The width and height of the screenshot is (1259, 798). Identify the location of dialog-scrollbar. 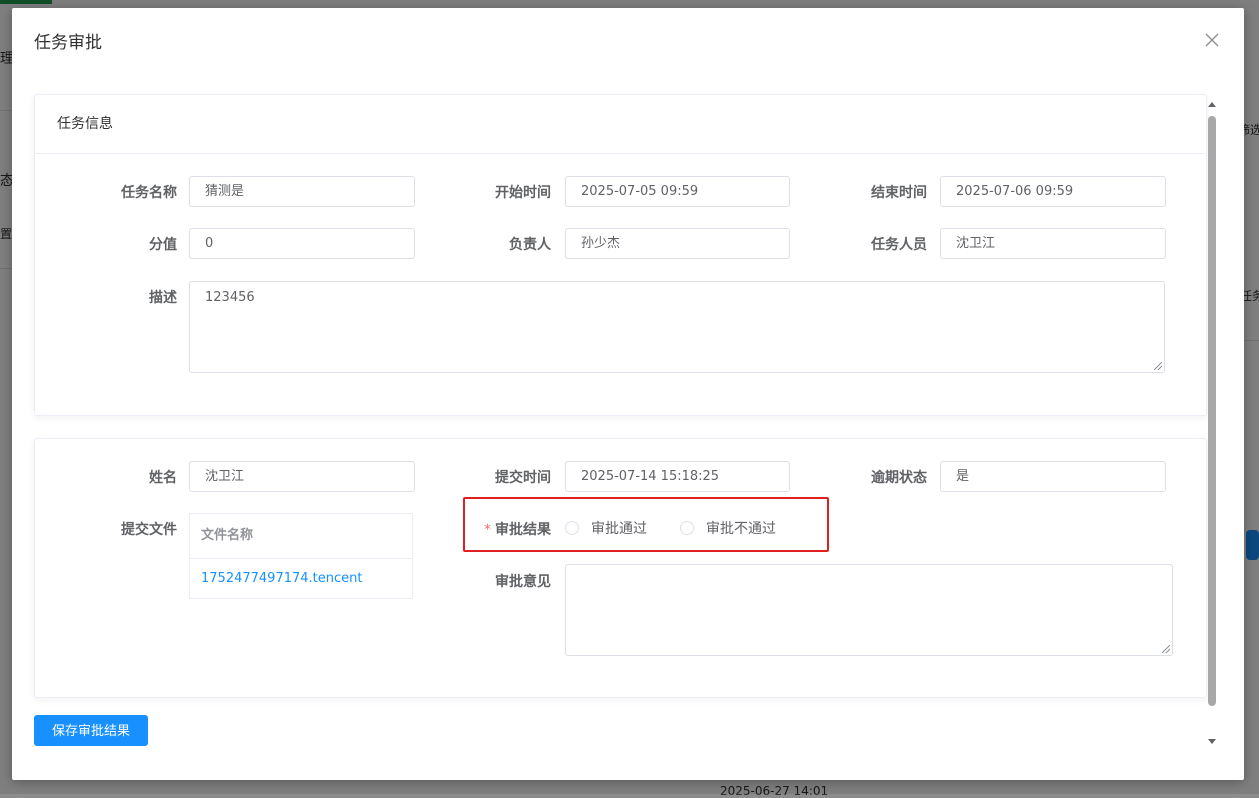
(1212, 421).